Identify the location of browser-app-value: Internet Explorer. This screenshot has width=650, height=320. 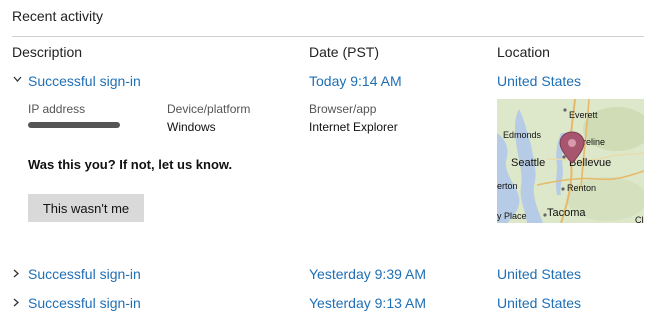
(353, 127).